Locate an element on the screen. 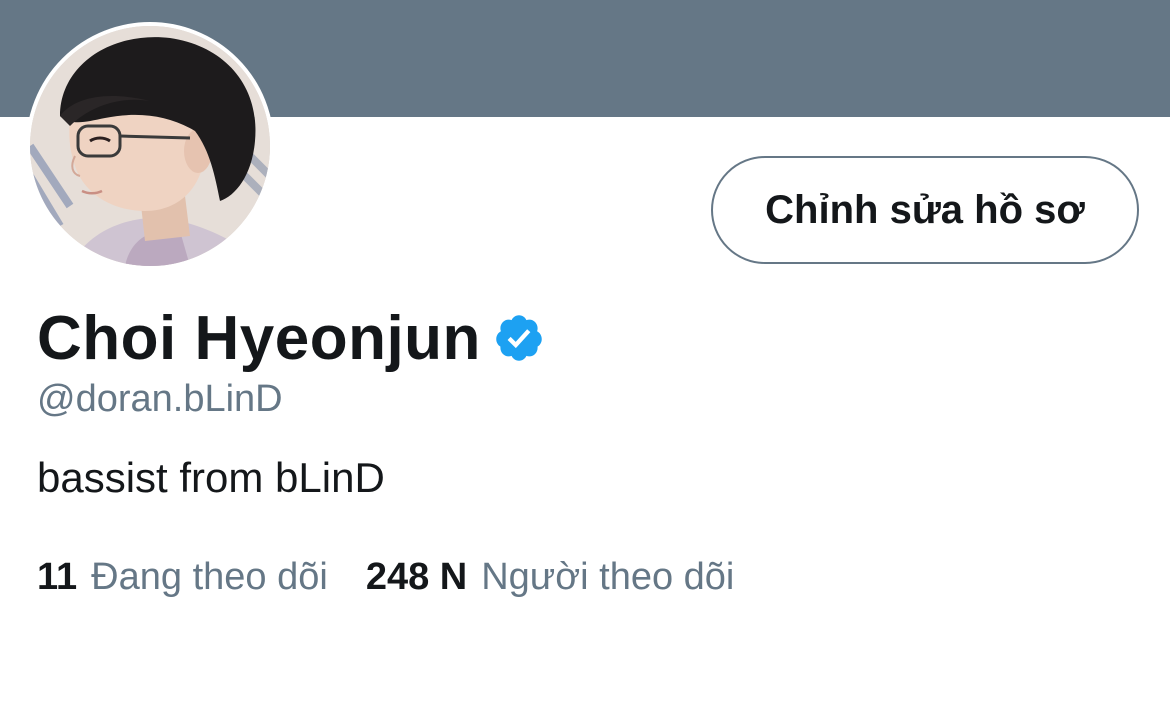 Image resolution: width=1170 pixels, height=720 pixels. following-stat: 11 Đang theo dõi is located at coordinates (182, 577).